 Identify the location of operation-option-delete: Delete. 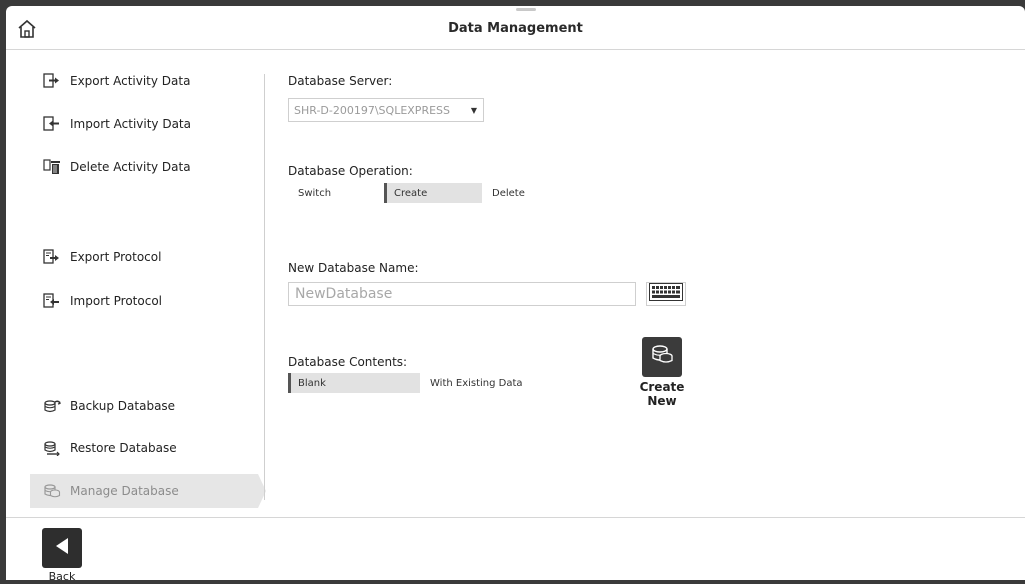
(512, 193).